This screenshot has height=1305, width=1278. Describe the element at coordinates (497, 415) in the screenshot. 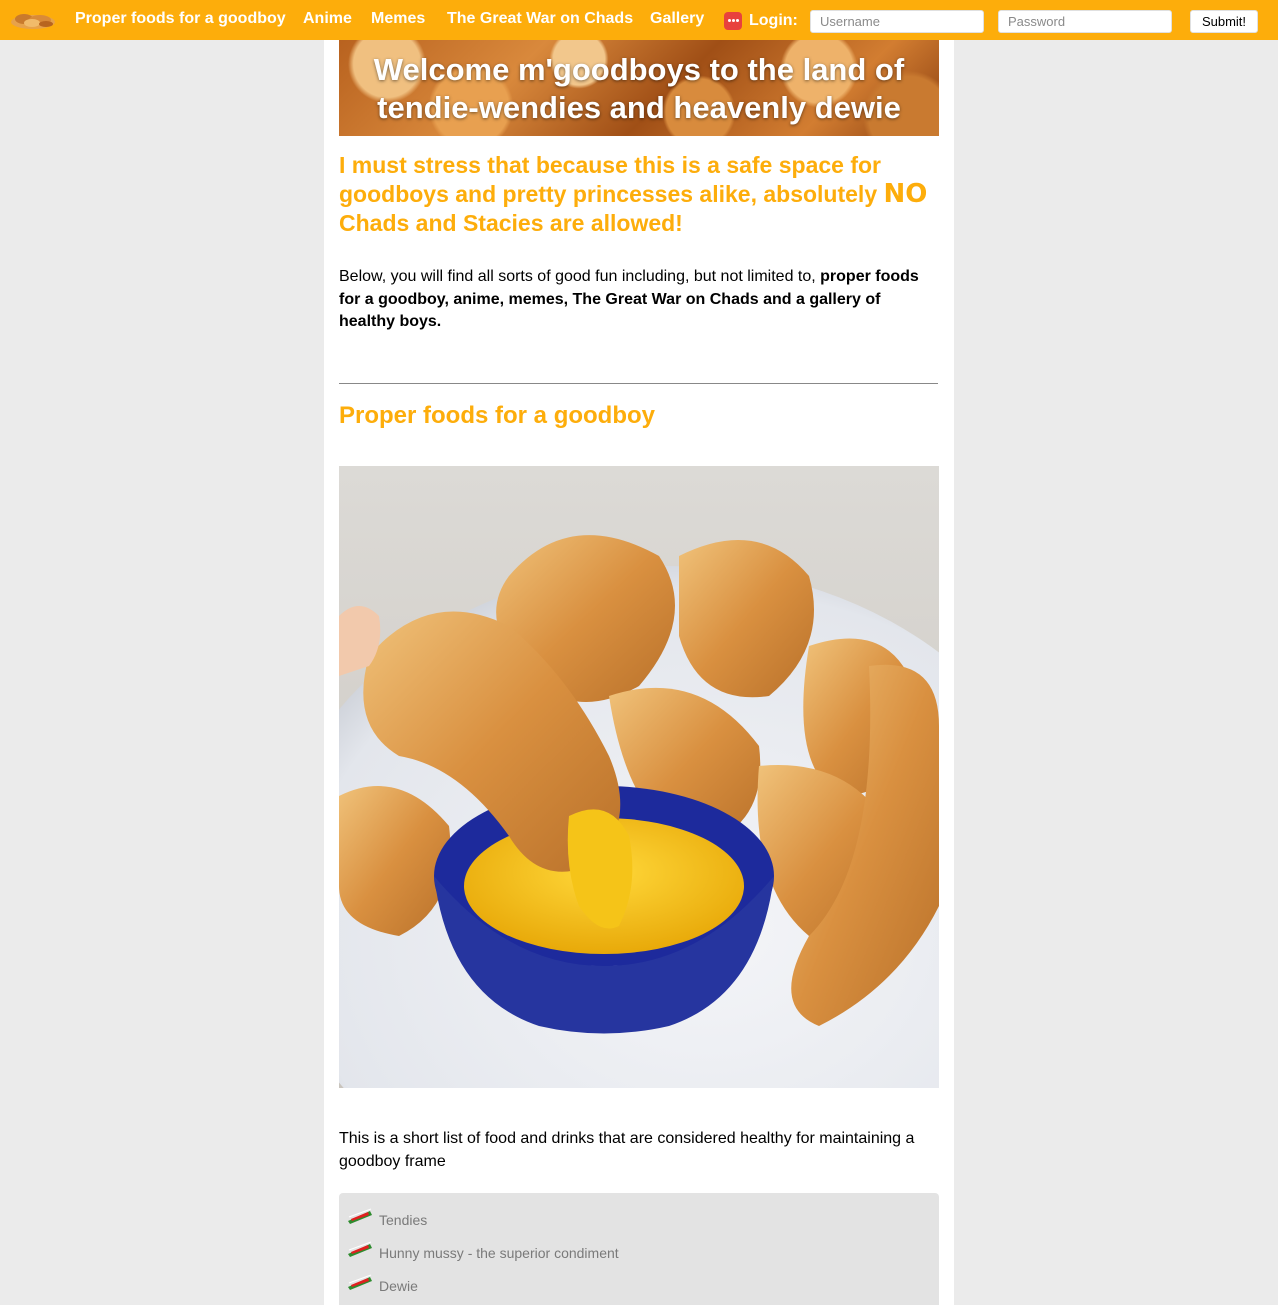

I see `section-title: Proper foods for a goodboy` at that location.